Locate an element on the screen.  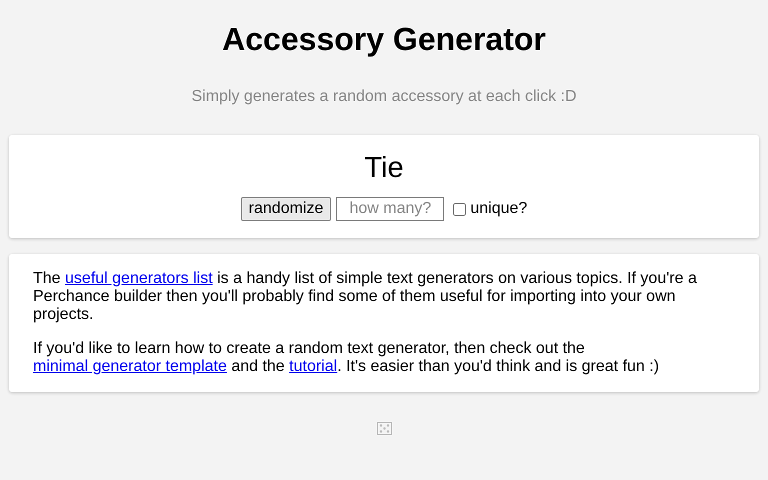
subtitle: Simply generates a random accessory at each click :D is located at coordinates (384, 97).